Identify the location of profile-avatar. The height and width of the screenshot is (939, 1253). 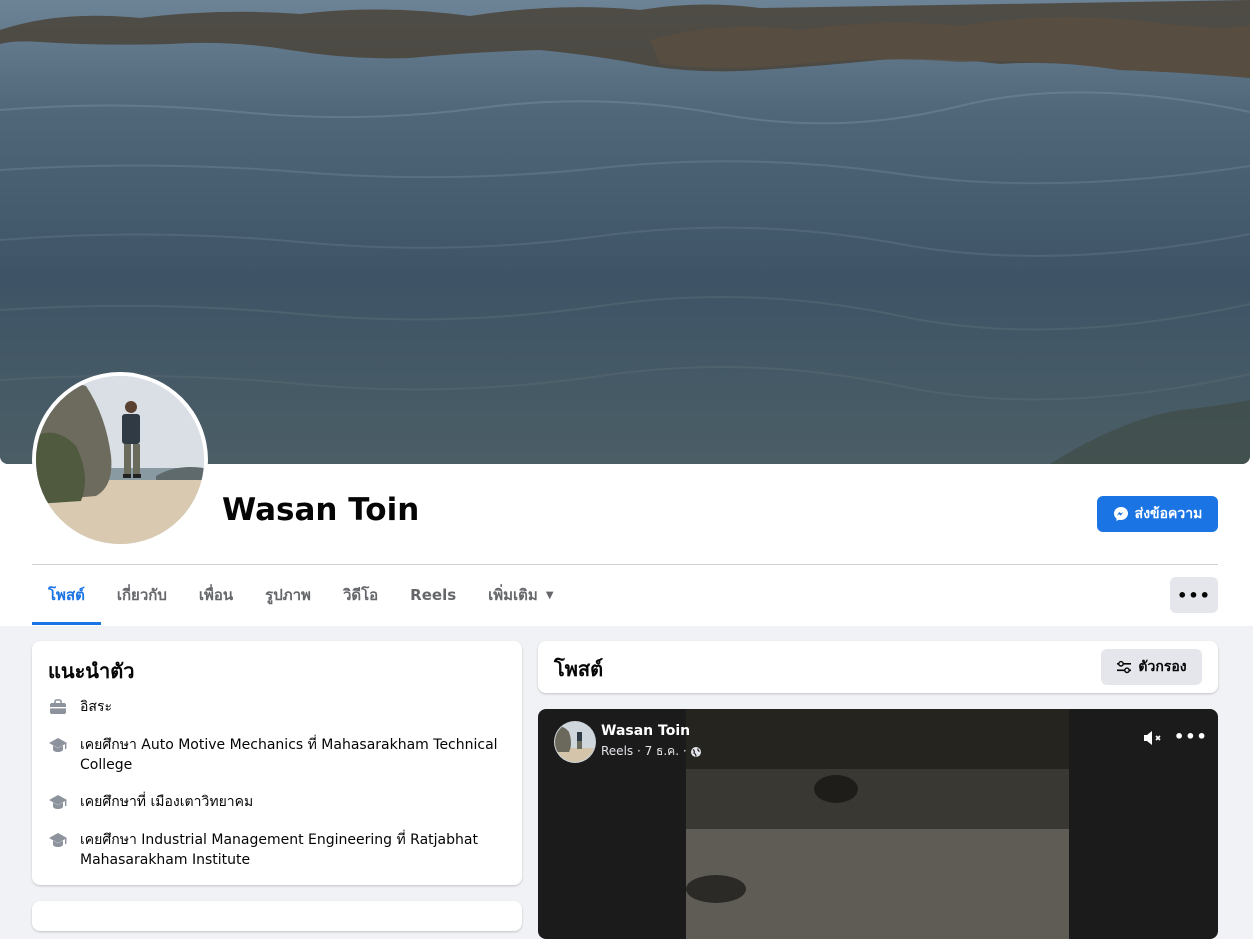
(120, 460).